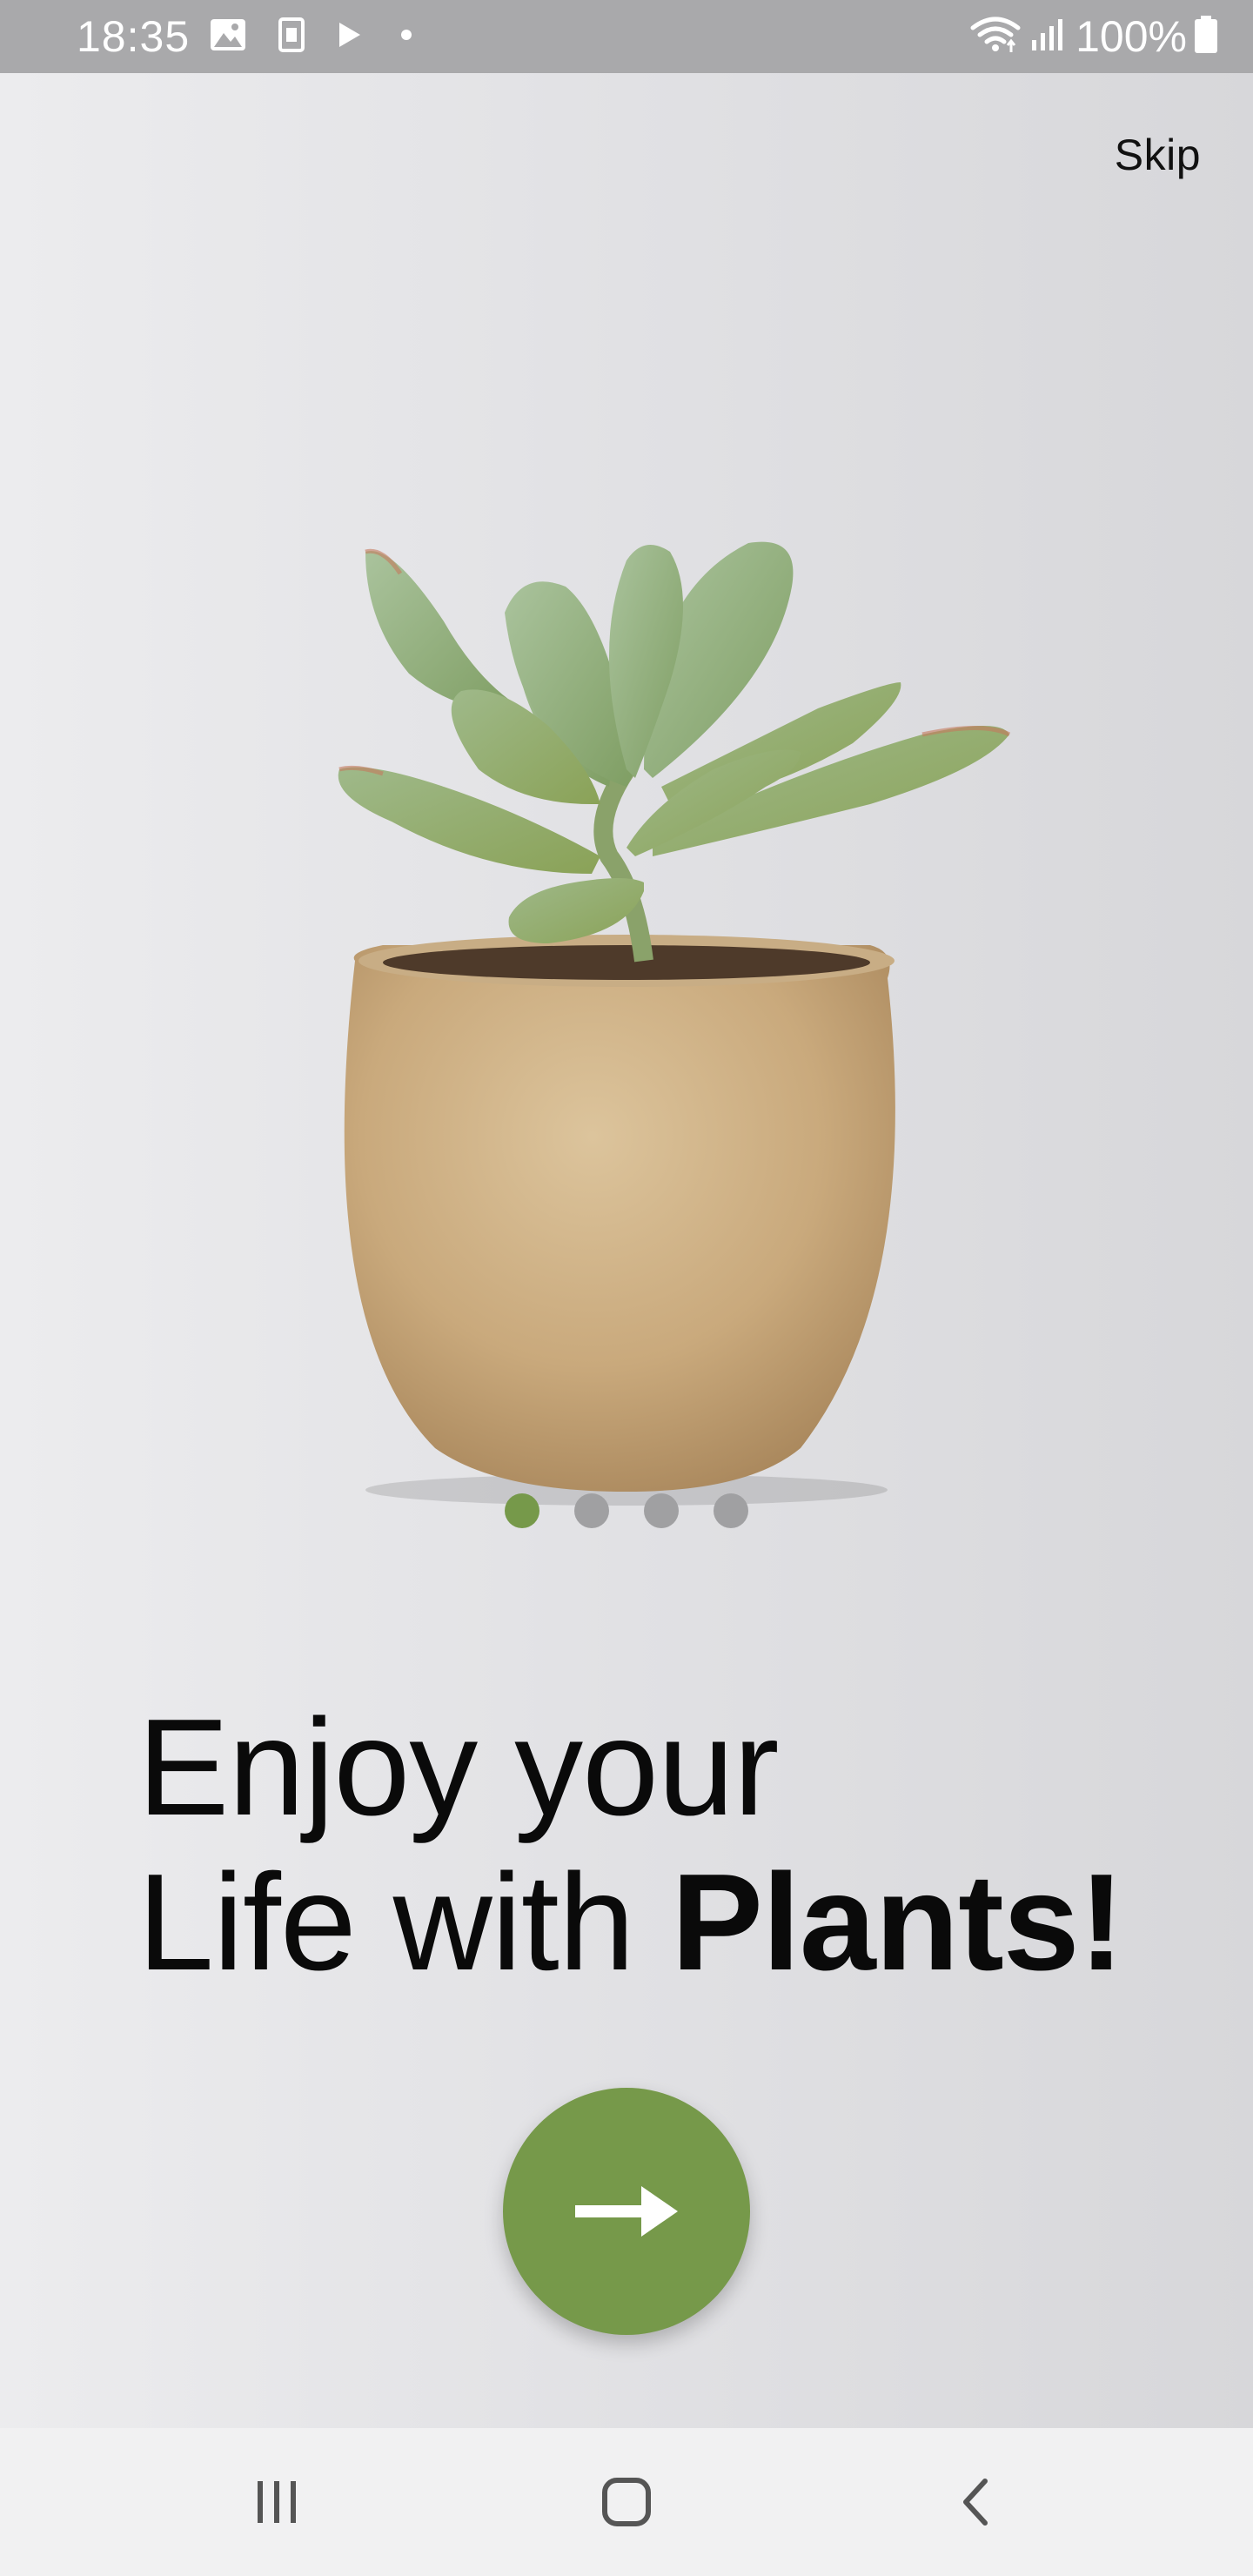  What do you see at coordinates (1206, 37) in the screenshot?
I see `battery-icon` at bounding box center [1206, 37].